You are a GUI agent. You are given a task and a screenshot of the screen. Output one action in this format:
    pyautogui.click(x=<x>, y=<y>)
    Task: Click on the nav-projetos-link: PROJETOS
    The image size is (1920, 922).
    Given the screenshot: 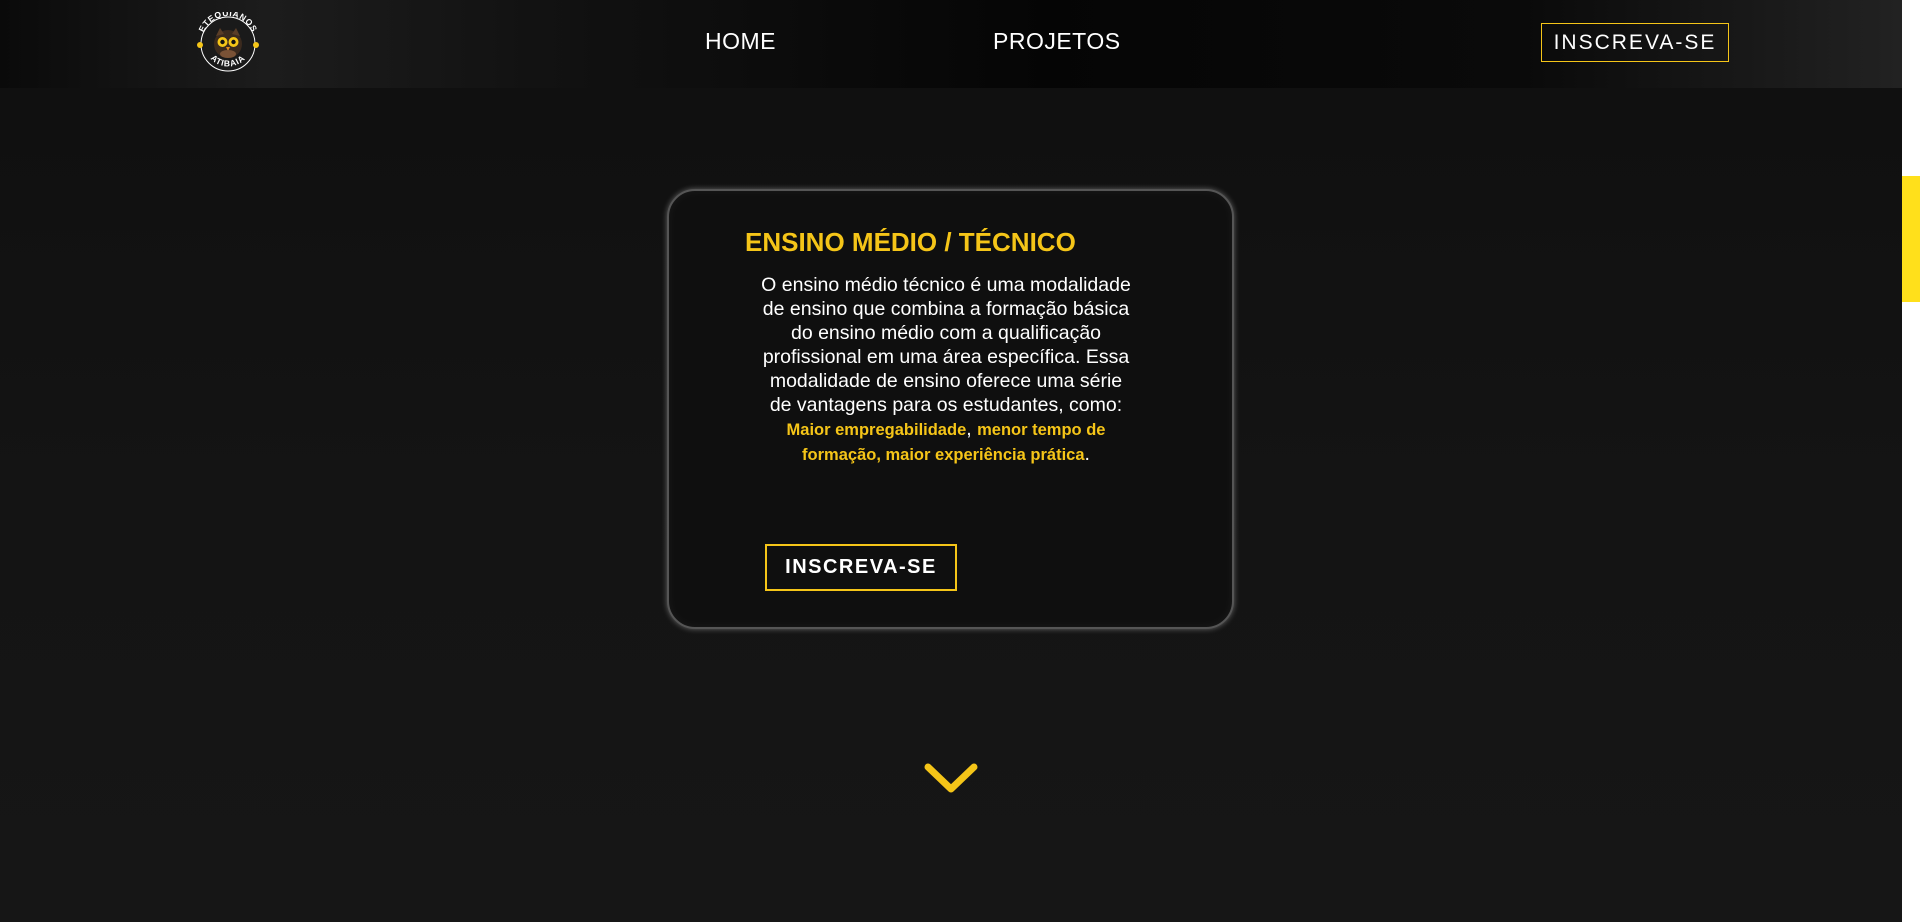 What is the action you would take?
    pyautogui.click(x=1057, y=41)
    